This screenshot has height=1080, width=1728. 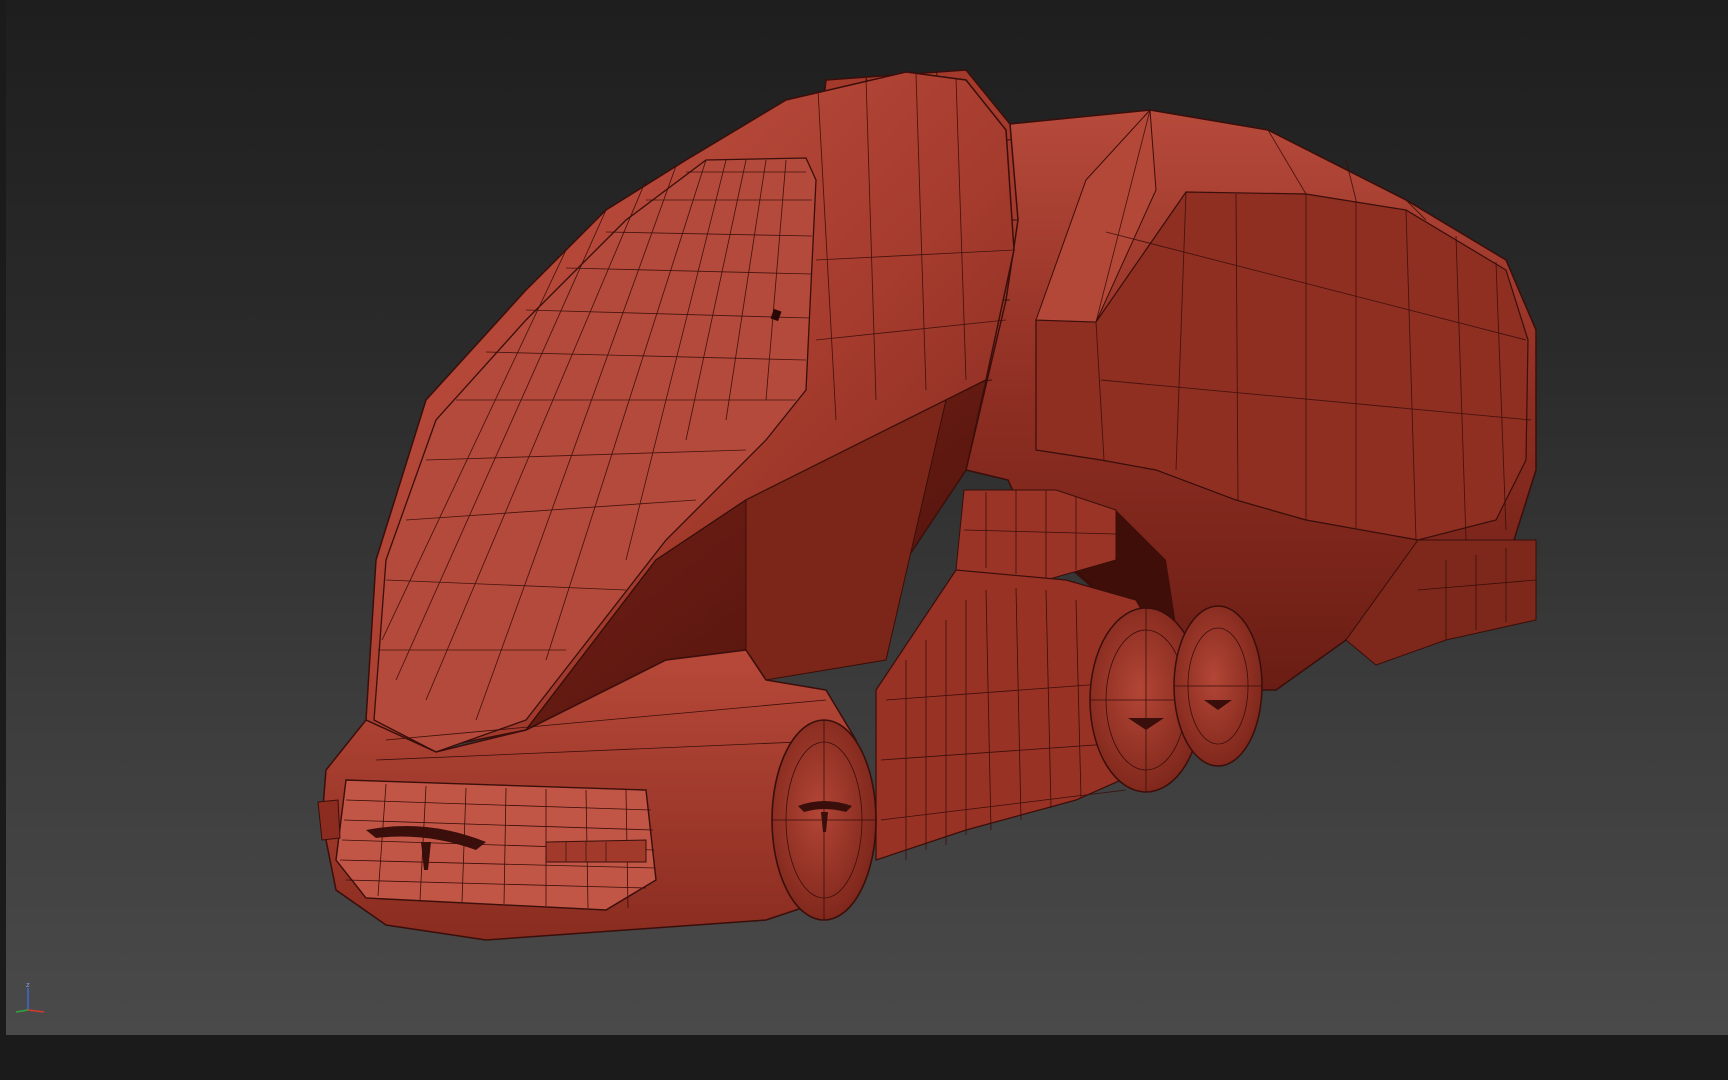 What do you see at coordinates (824, 820) in the screenshot?
I see `front-wheel` at bounding box center [824, 820].